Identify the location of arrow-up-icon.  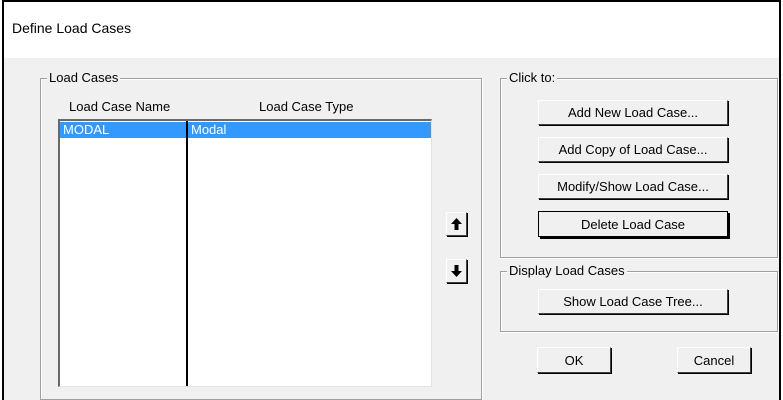
(456, 224).